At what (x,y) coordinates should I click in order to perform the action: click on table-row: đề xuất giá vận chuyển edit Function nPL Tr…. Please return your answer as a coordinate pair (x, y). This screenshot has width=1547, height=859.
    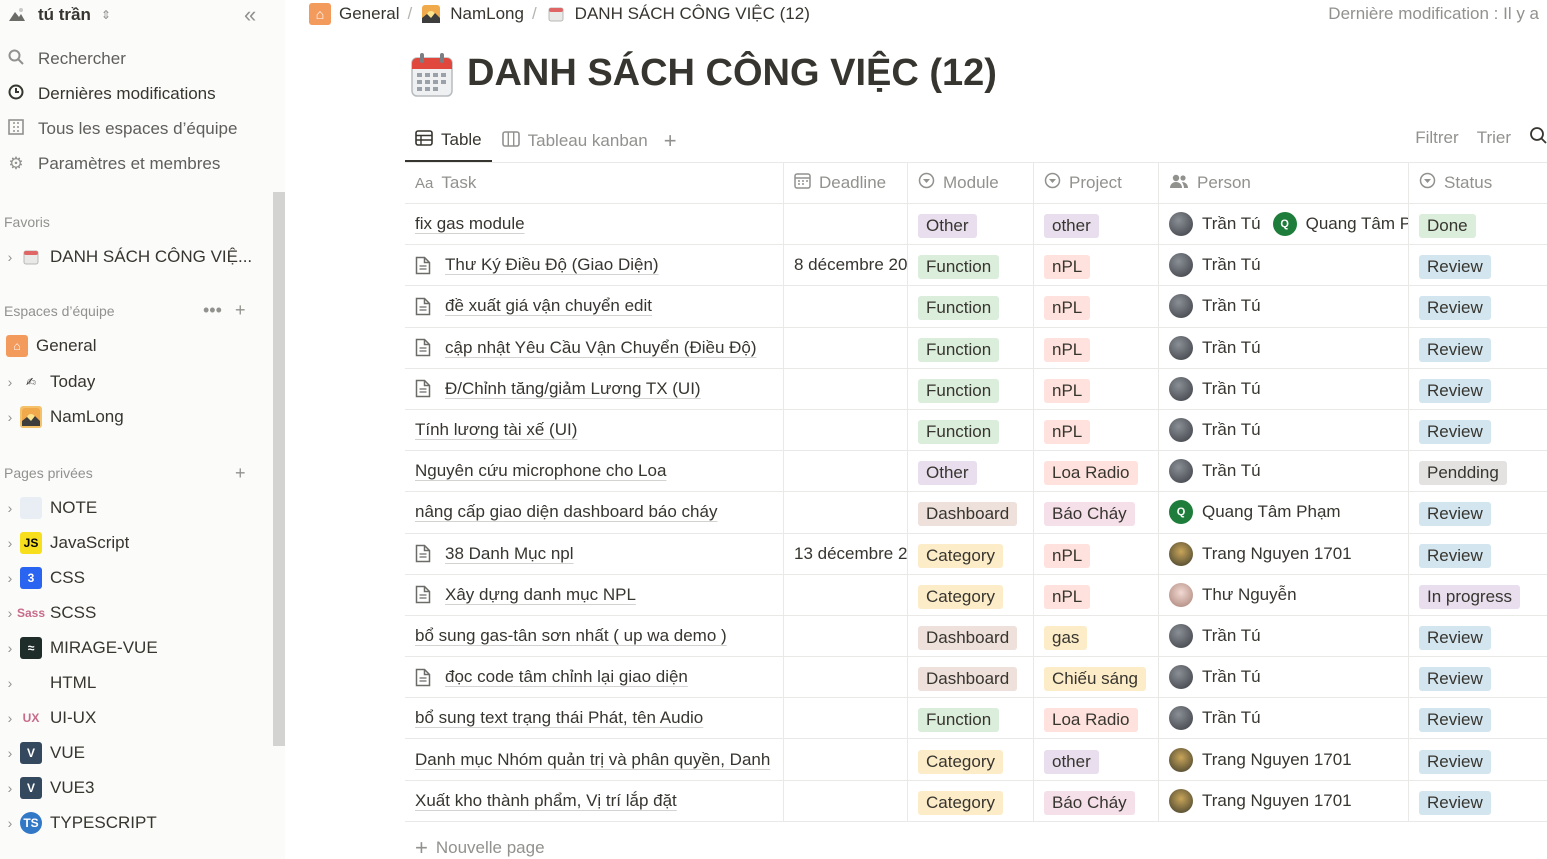
    Looking at the image, I should click on (976, 307).